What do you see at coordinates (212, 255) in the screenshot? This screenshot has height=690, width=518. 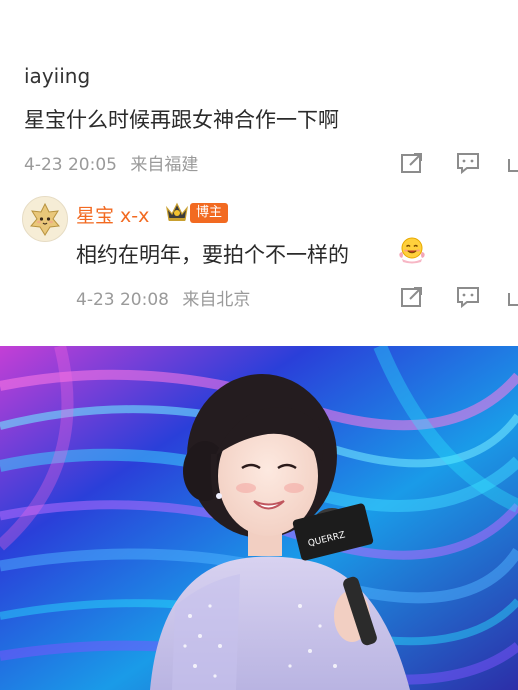 I see `reply-text: 相约在明年，要拍个不一样的` at bounding box center [212, 255].